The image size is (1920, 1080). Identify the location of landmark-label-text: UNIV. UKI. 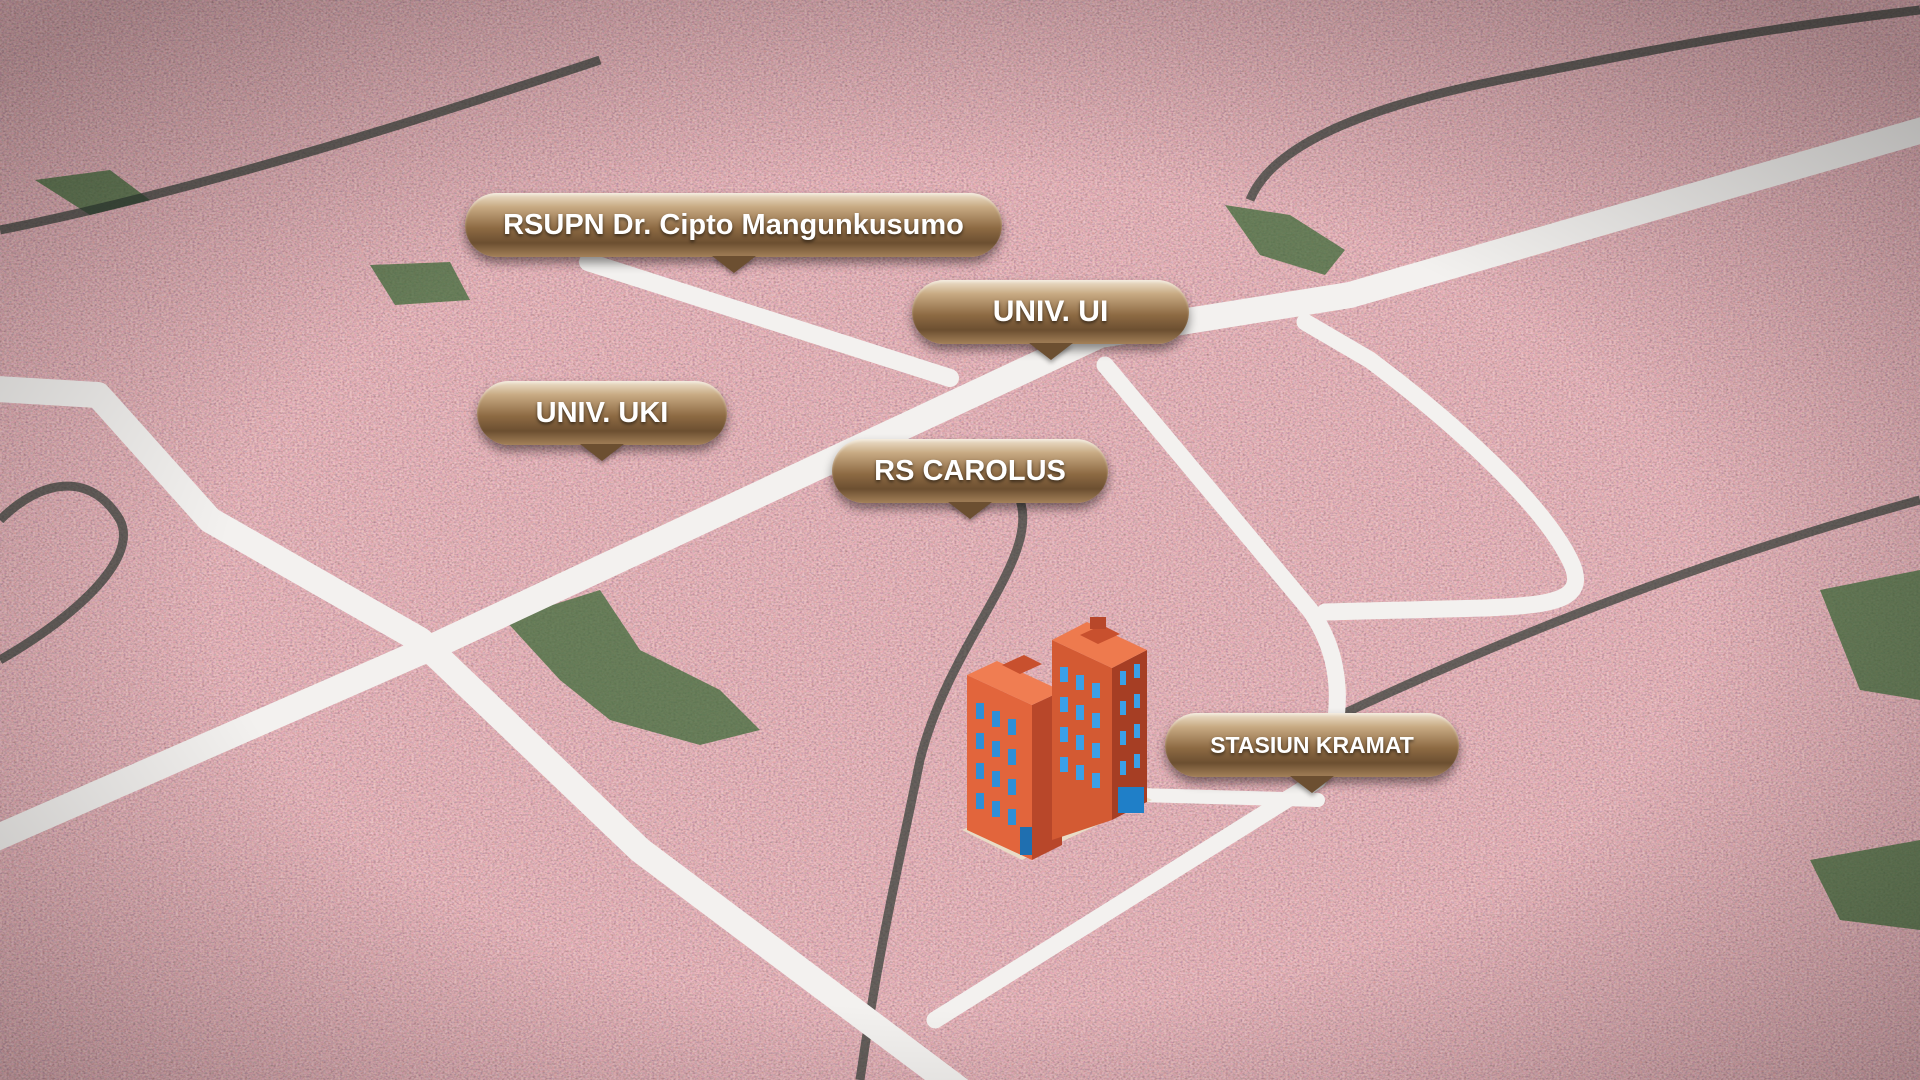
(602, 412).